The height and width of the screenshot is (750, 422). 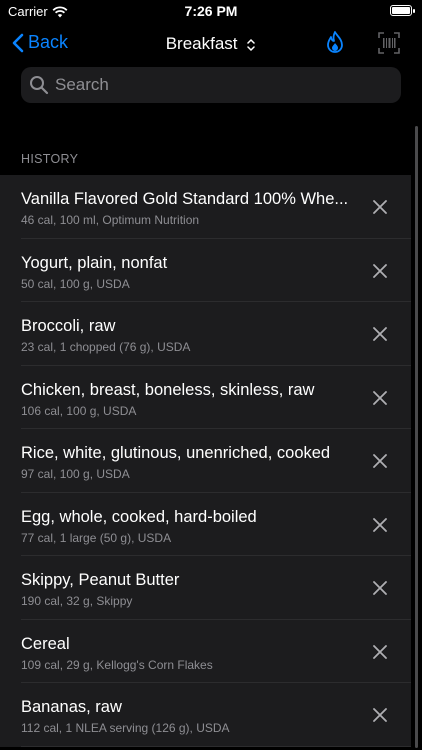 What do you see at coordinates (335, 42) in the screenshot?
I see `flame-icon` at bounding box center [335, 42].